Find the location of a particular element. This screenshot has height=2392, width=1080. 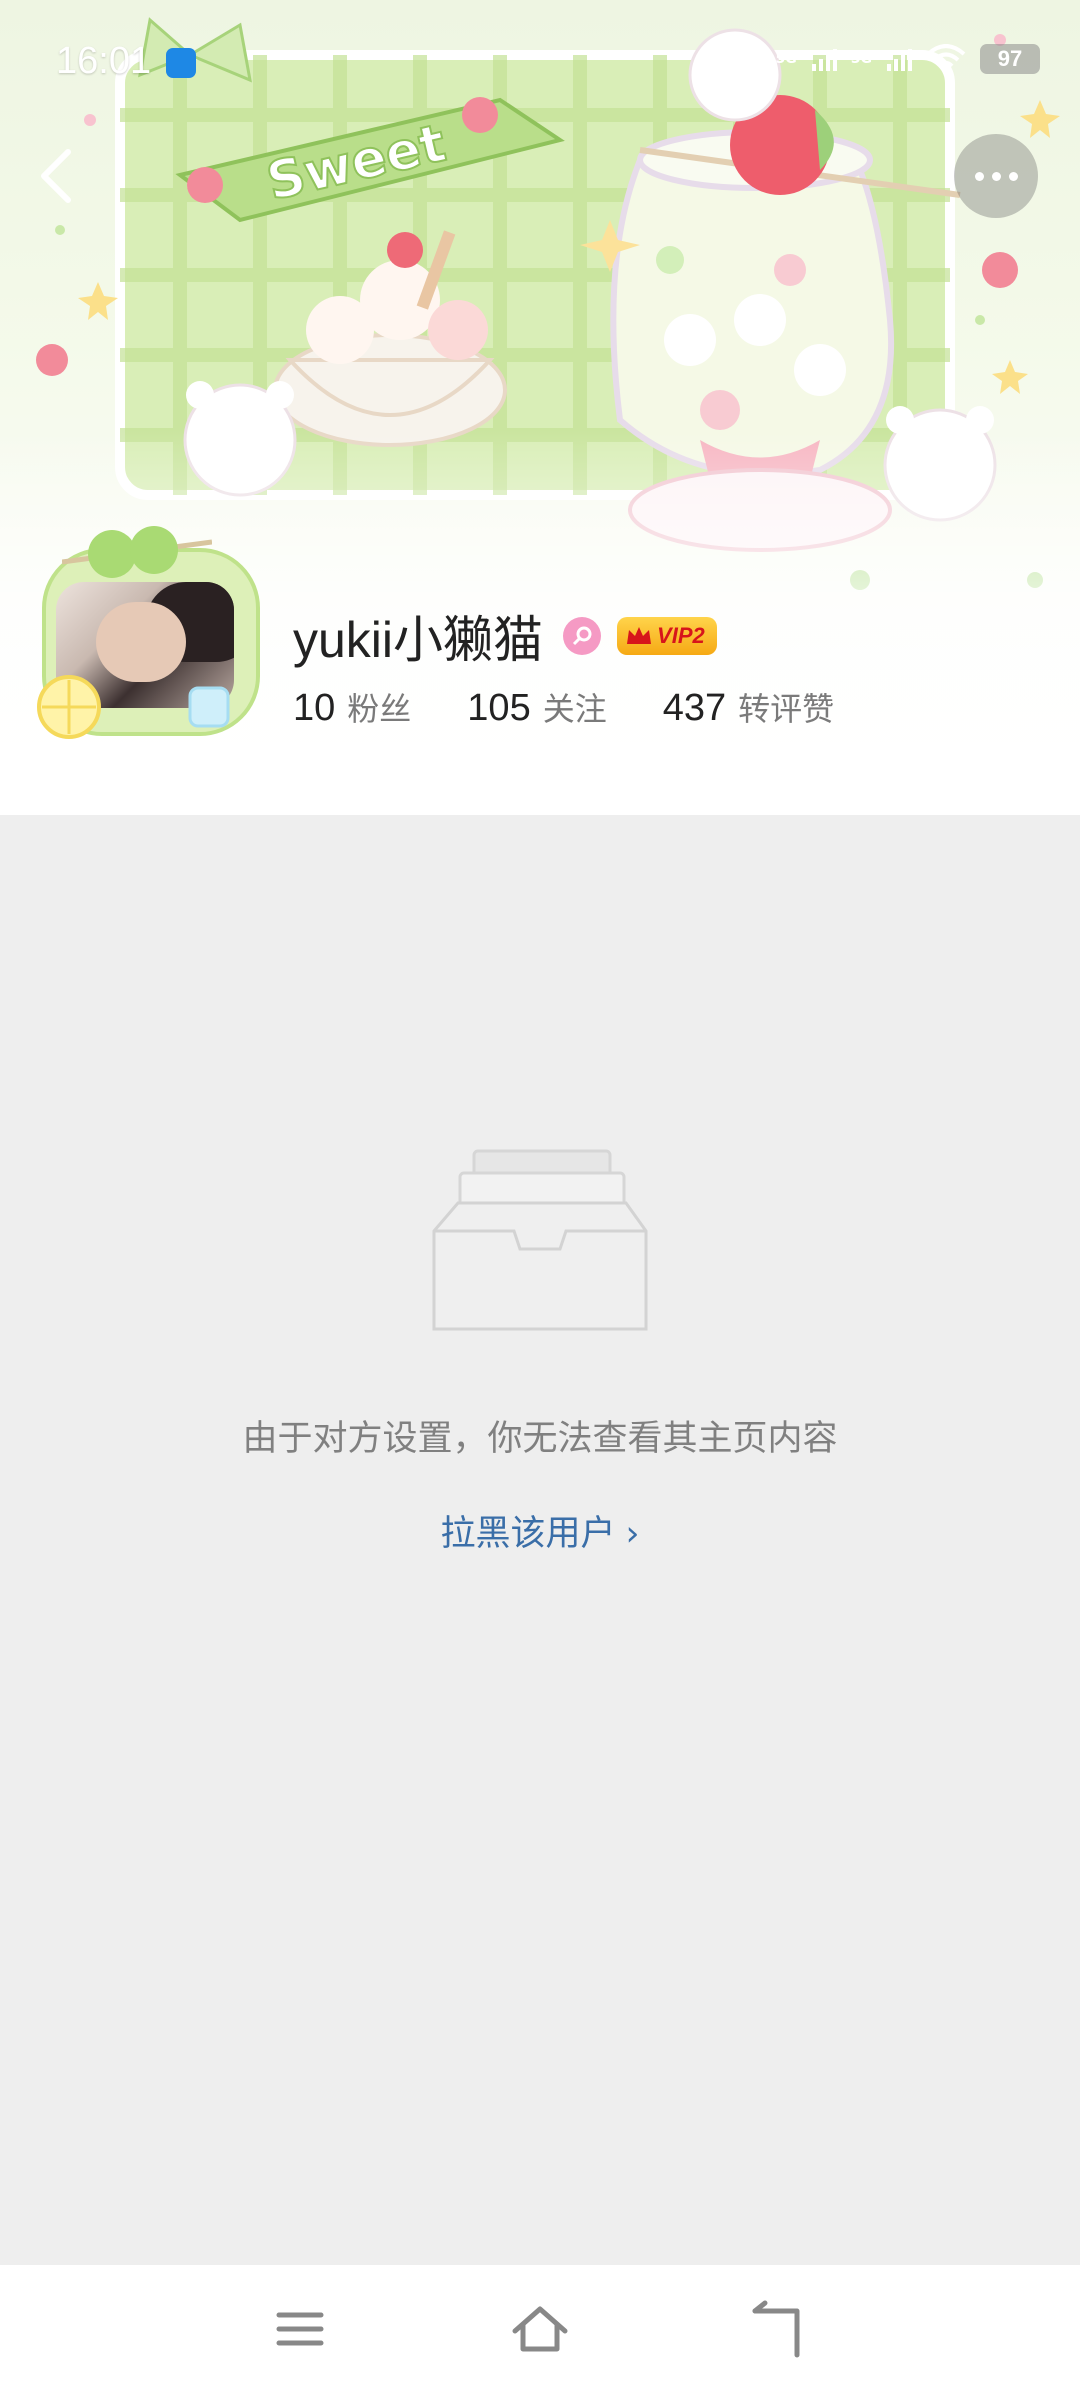

empty-inbox-icon is located at coordinates (540, 1240).